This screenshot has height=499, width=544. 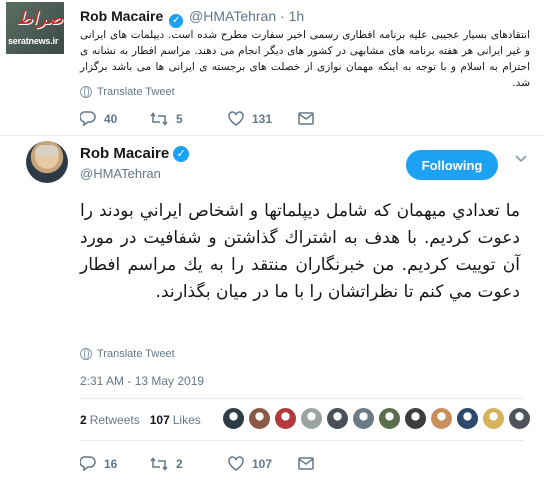 What do you see at coordinates (111, 463) in the screenshot?
I see `reply-count: 16` at bounding box center [111, 463].